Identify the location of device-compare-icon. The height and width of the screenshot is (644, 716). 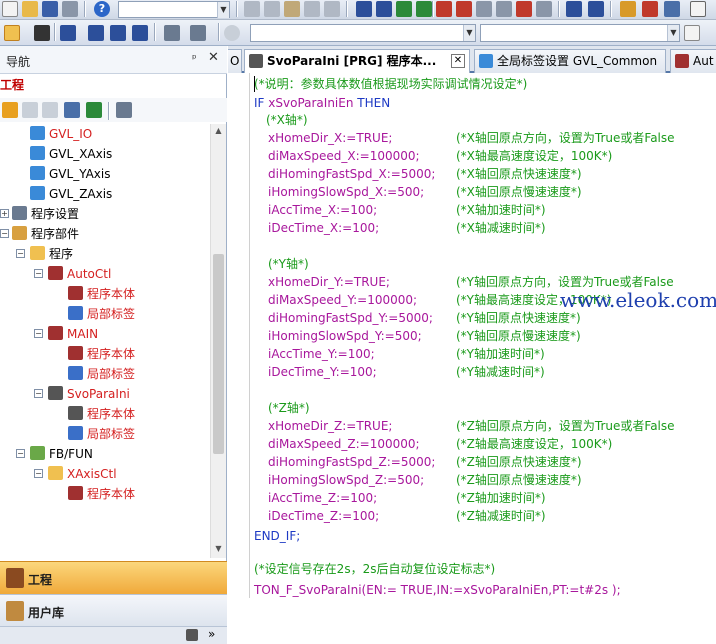
(424, 9).